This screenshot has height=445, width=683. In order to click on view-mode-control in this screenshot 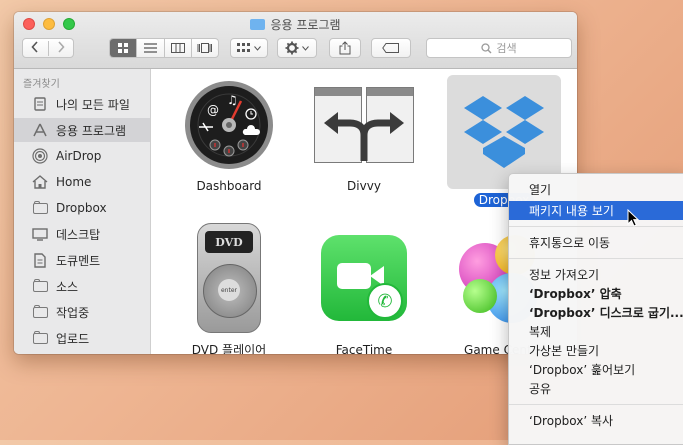, I will do `click(164, 48)`.